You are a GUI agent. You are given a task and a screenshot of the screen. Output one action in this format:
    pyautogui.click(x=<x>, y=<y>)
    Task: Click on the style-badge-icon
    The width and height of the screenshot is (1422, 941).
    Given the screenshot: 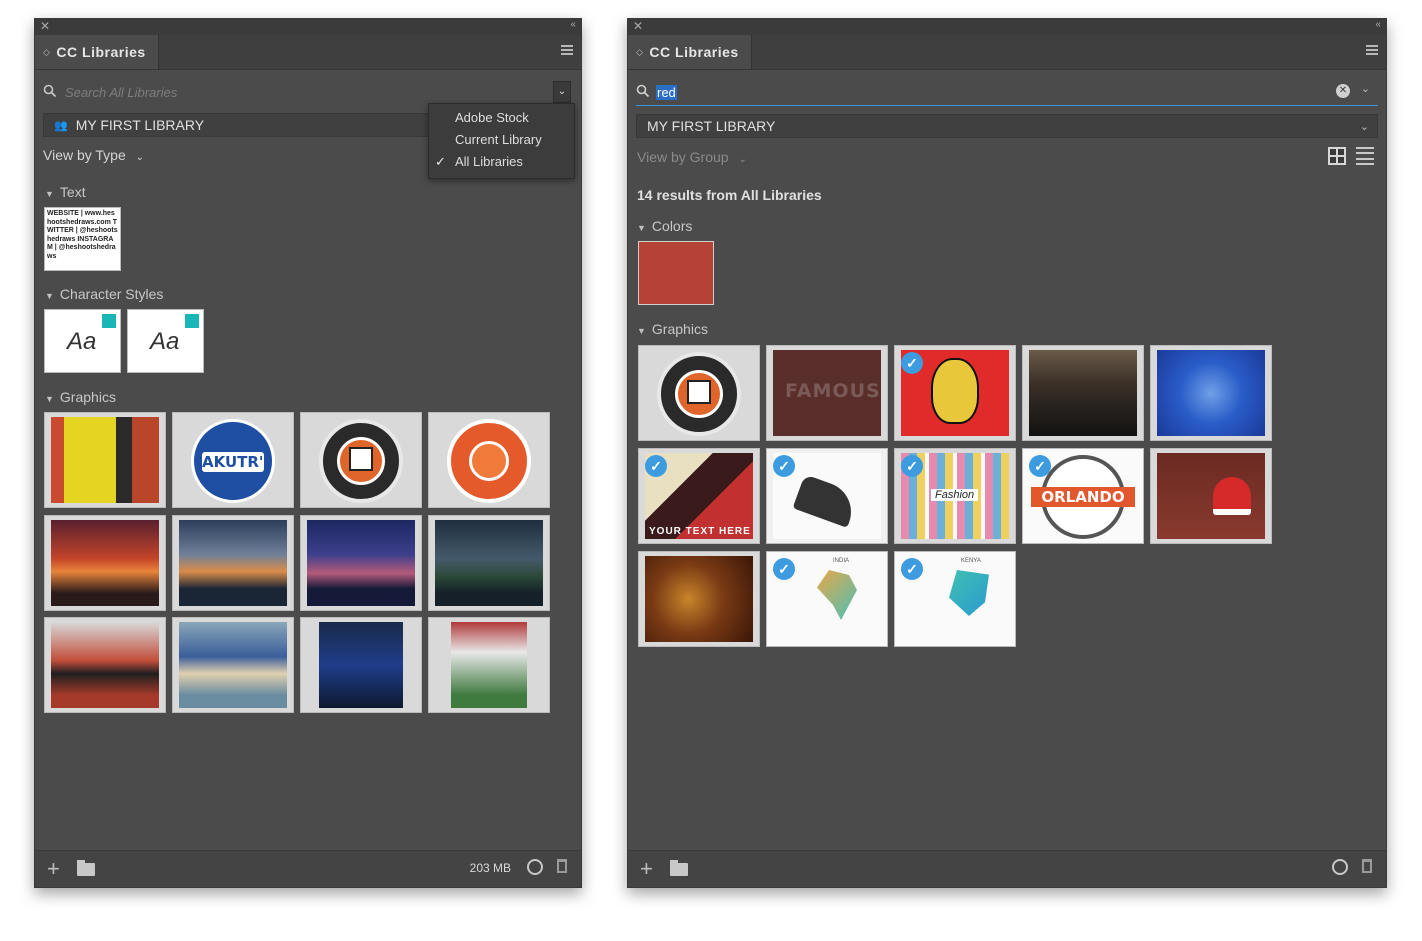 What is the action you would take?
    pyautogui.click(x=109, y=321)
    